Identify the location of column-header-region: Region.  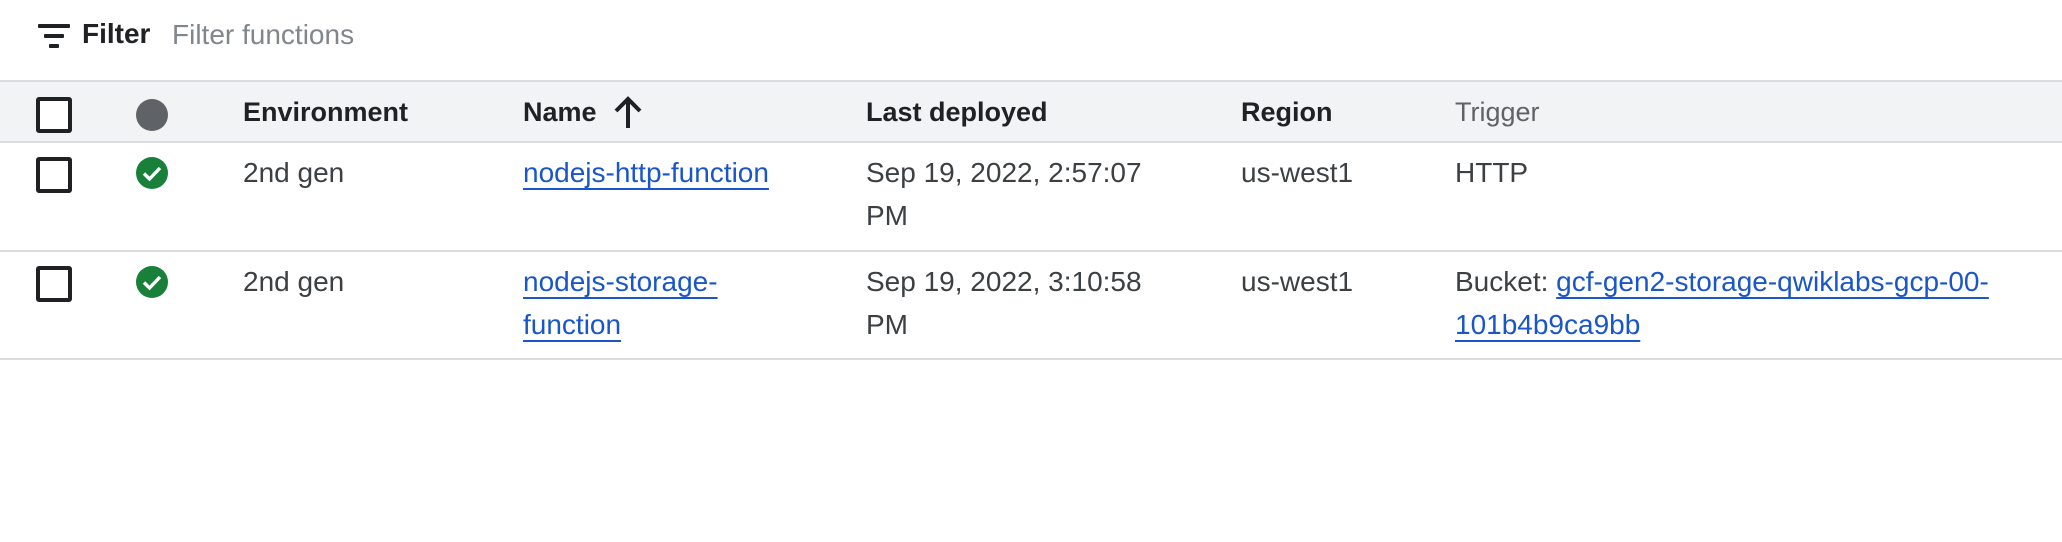
(1287, 112).